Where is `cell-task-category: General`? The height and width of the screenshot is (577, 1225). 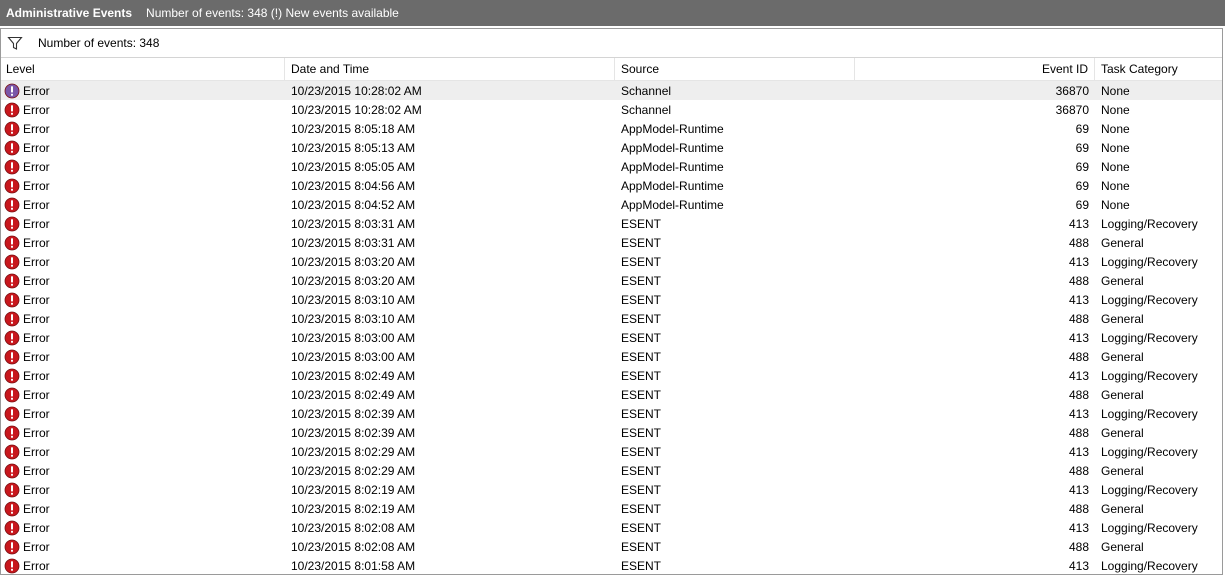 cell-task-category: General is located at coordinates (1122, 280).